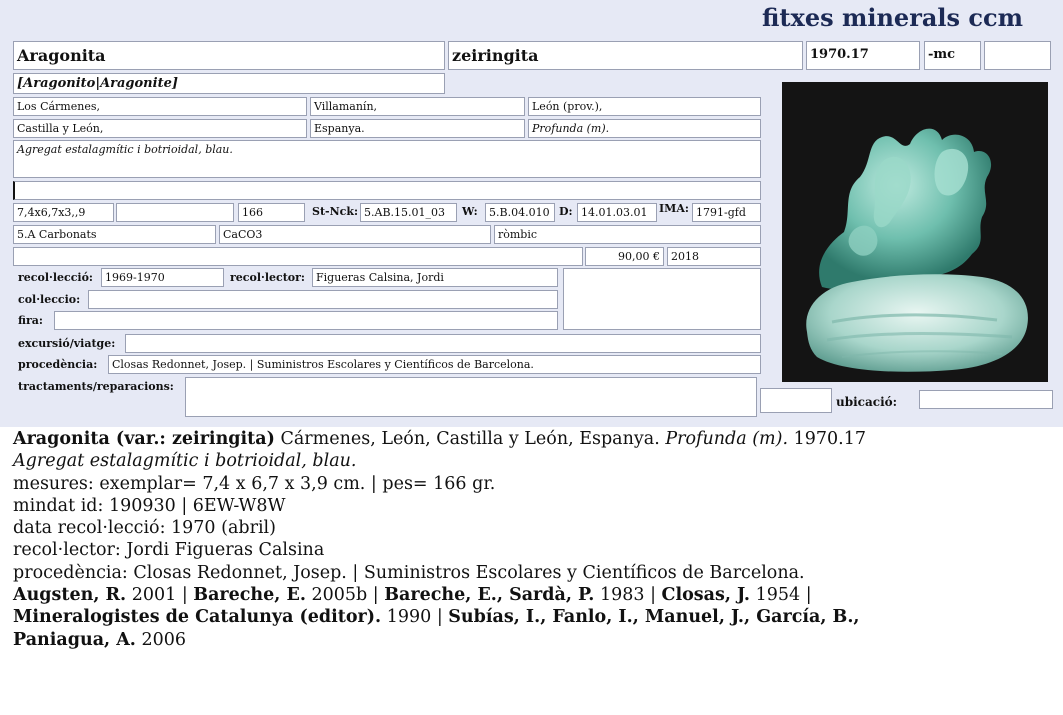 Image resolution: width=1063 pixels, height=715 pixels. What do you see at coordinates (267, 277) in the screenshot?
I see `recolector-label: recol·lector:` at bounding box center [267, 277].